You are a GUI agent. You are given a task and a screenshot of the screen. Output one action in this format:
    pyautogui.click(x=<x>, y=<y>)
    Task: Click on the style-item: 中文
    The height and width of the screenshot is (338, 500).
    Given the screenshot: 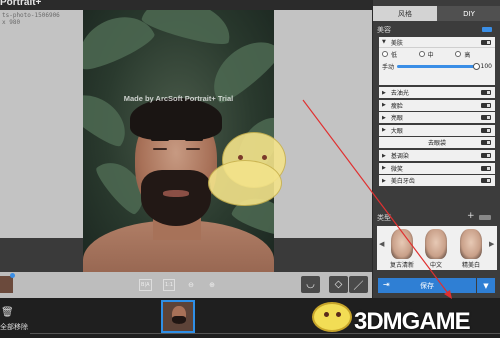 What is the action you would take?
    pyautogui.click(x=436, y=249)
    